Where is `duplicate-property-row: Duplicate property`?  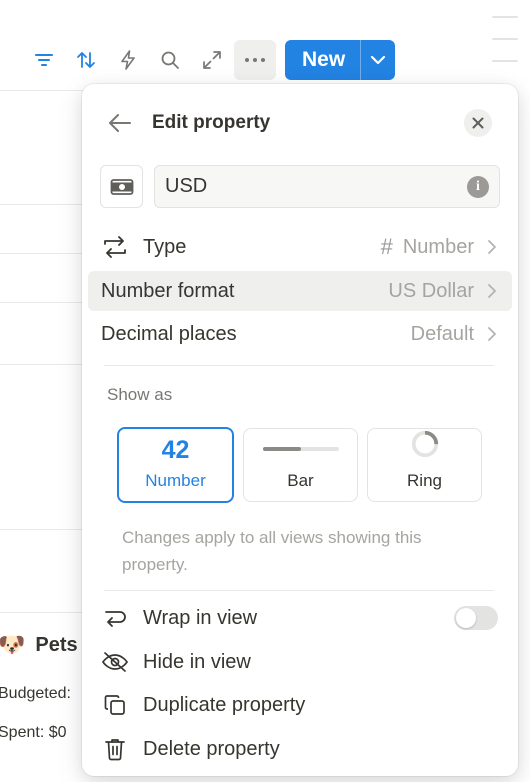
duplicate-property-row: Duplicate property is located at coordinates (300, 705).